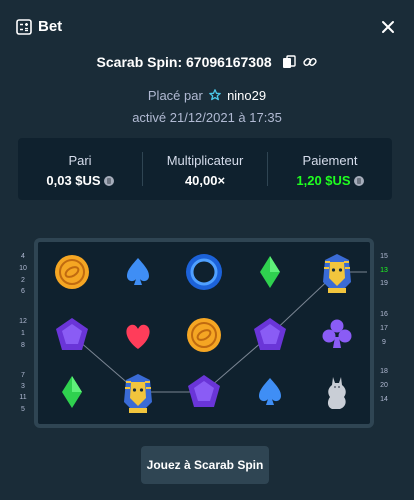 Image resolution: width=414 pixels, height=500 pixels. I want to click on payline-number: 6, so click(23, 291).